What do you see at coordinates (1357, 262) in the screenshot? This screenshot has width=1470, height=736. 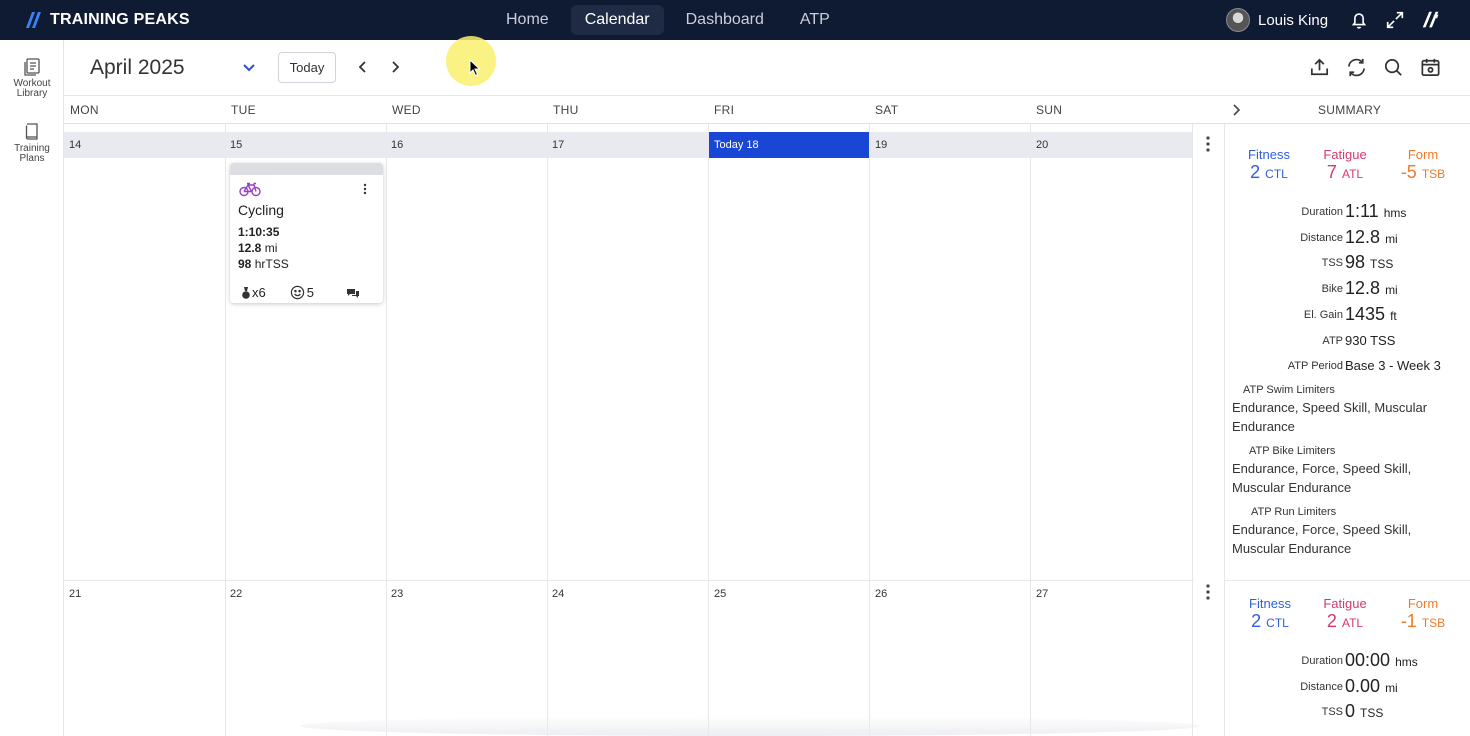 I see `summary-row-tss: TSS 98 TSS` at bounding box center [1357, 262].